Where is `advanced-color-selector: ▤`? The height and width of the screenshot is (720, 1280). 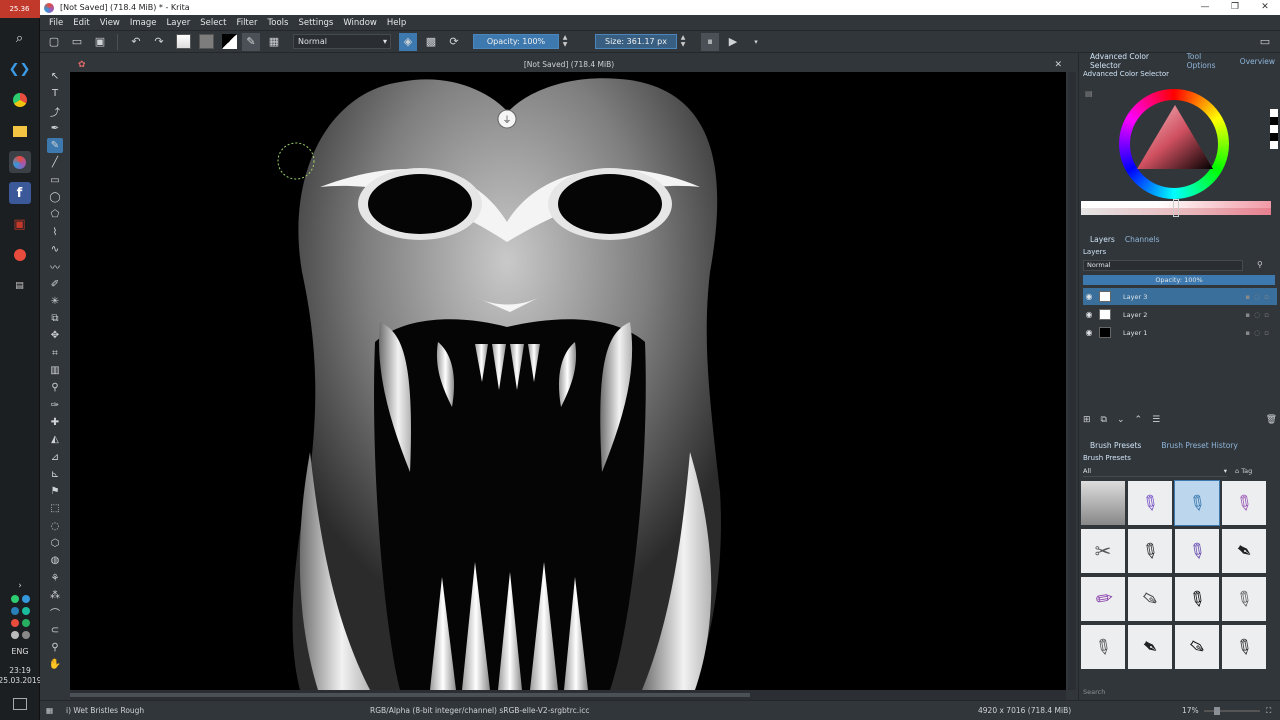 advanced-color-selector: ▤ is located at coordinates (1179, 139).